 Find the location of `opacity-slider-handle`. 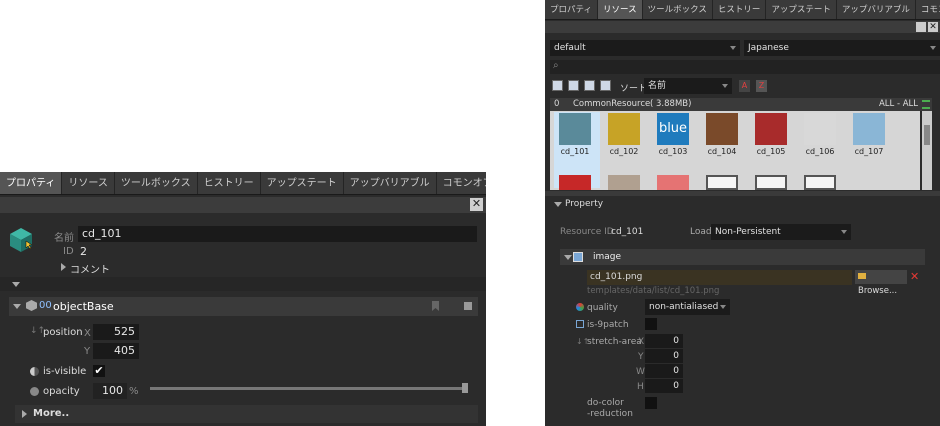

opacity-slider-handle is located at coordinates (465, 388).